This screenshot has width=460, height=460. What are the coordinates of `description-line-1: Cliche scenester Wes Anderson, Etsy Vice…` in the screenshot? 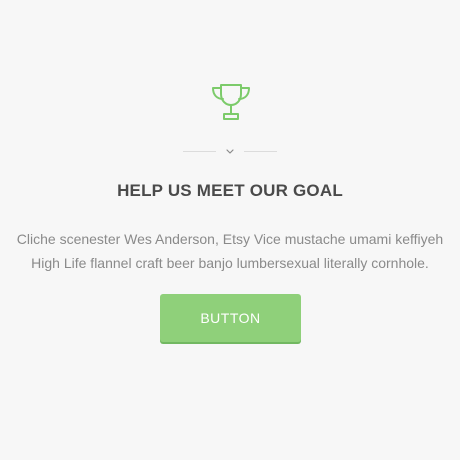 It's located at (230, 239).